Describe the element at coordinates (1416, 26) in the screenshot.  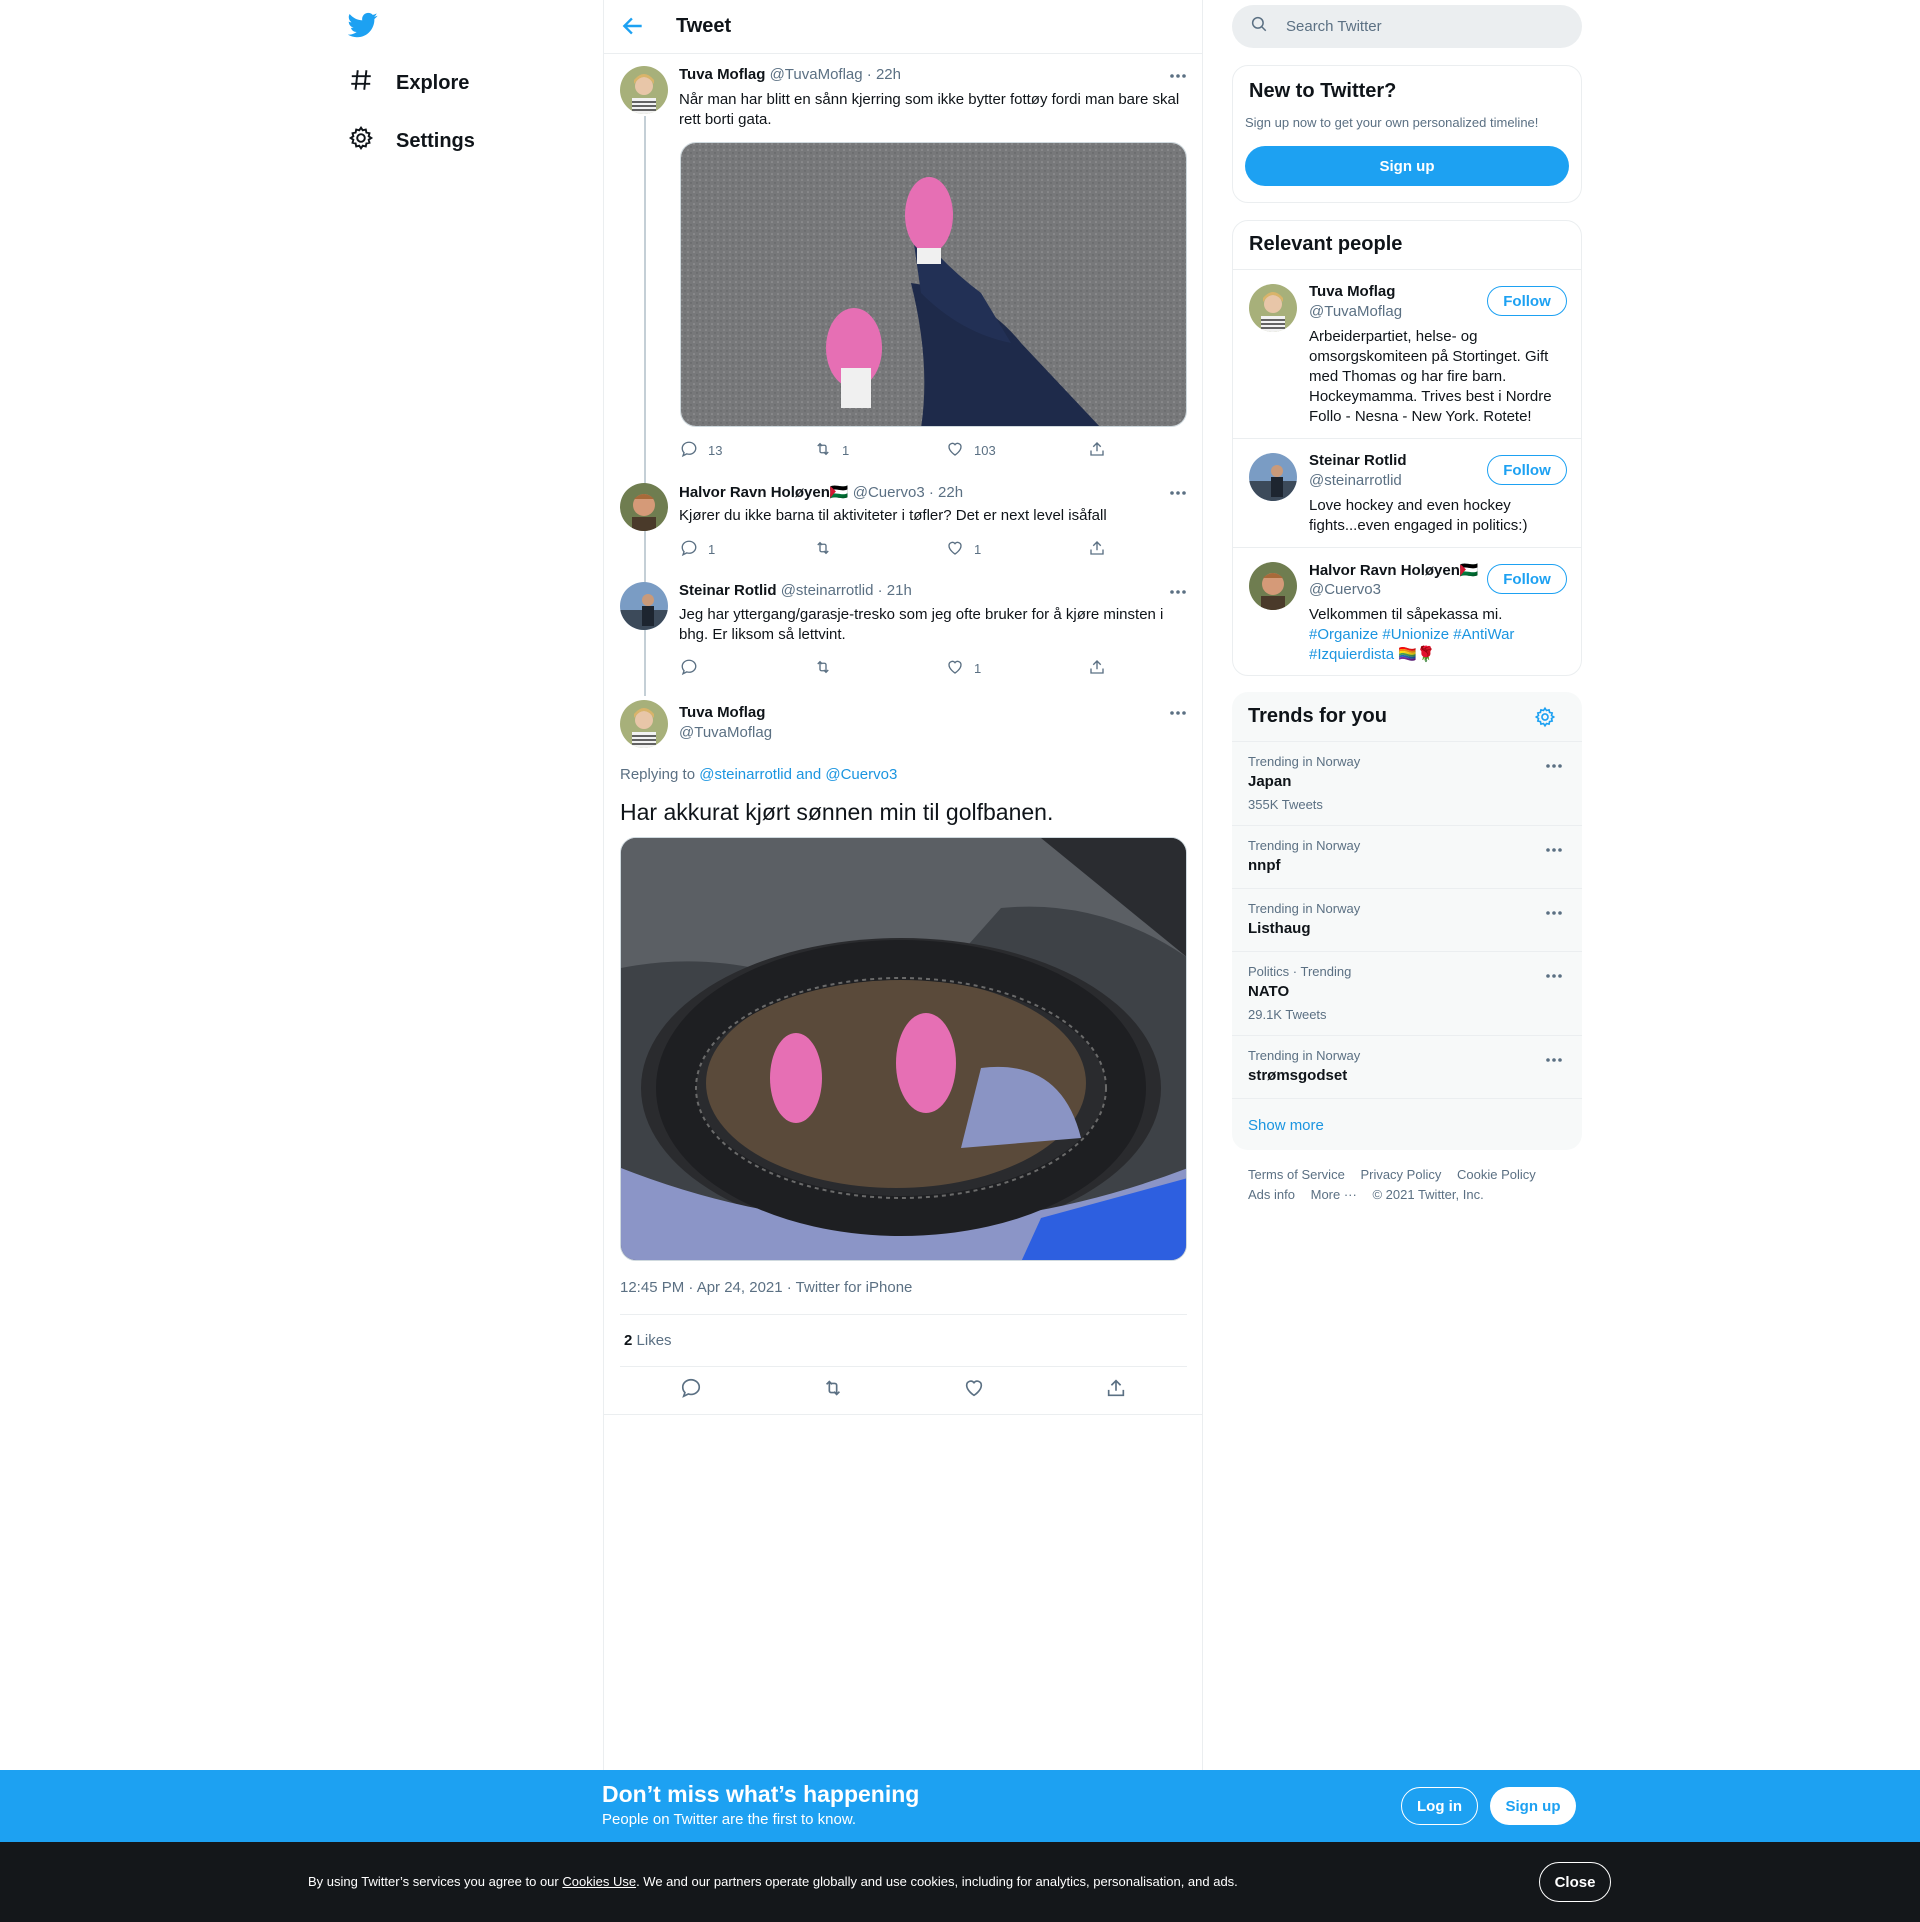
I see `search-input` at that location.